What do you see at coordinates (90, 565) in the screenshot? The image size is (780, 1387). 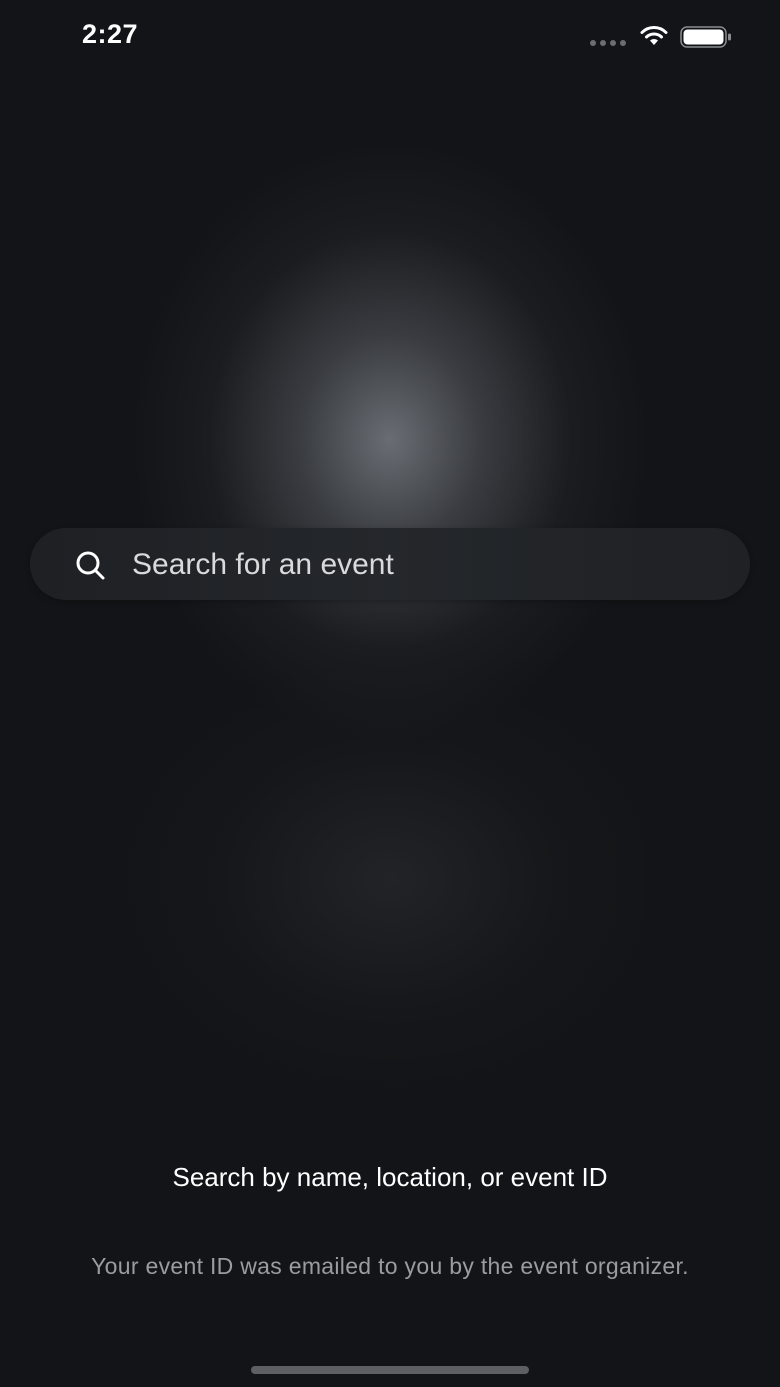 I see `search-icon` at bounding box center [90, 565].